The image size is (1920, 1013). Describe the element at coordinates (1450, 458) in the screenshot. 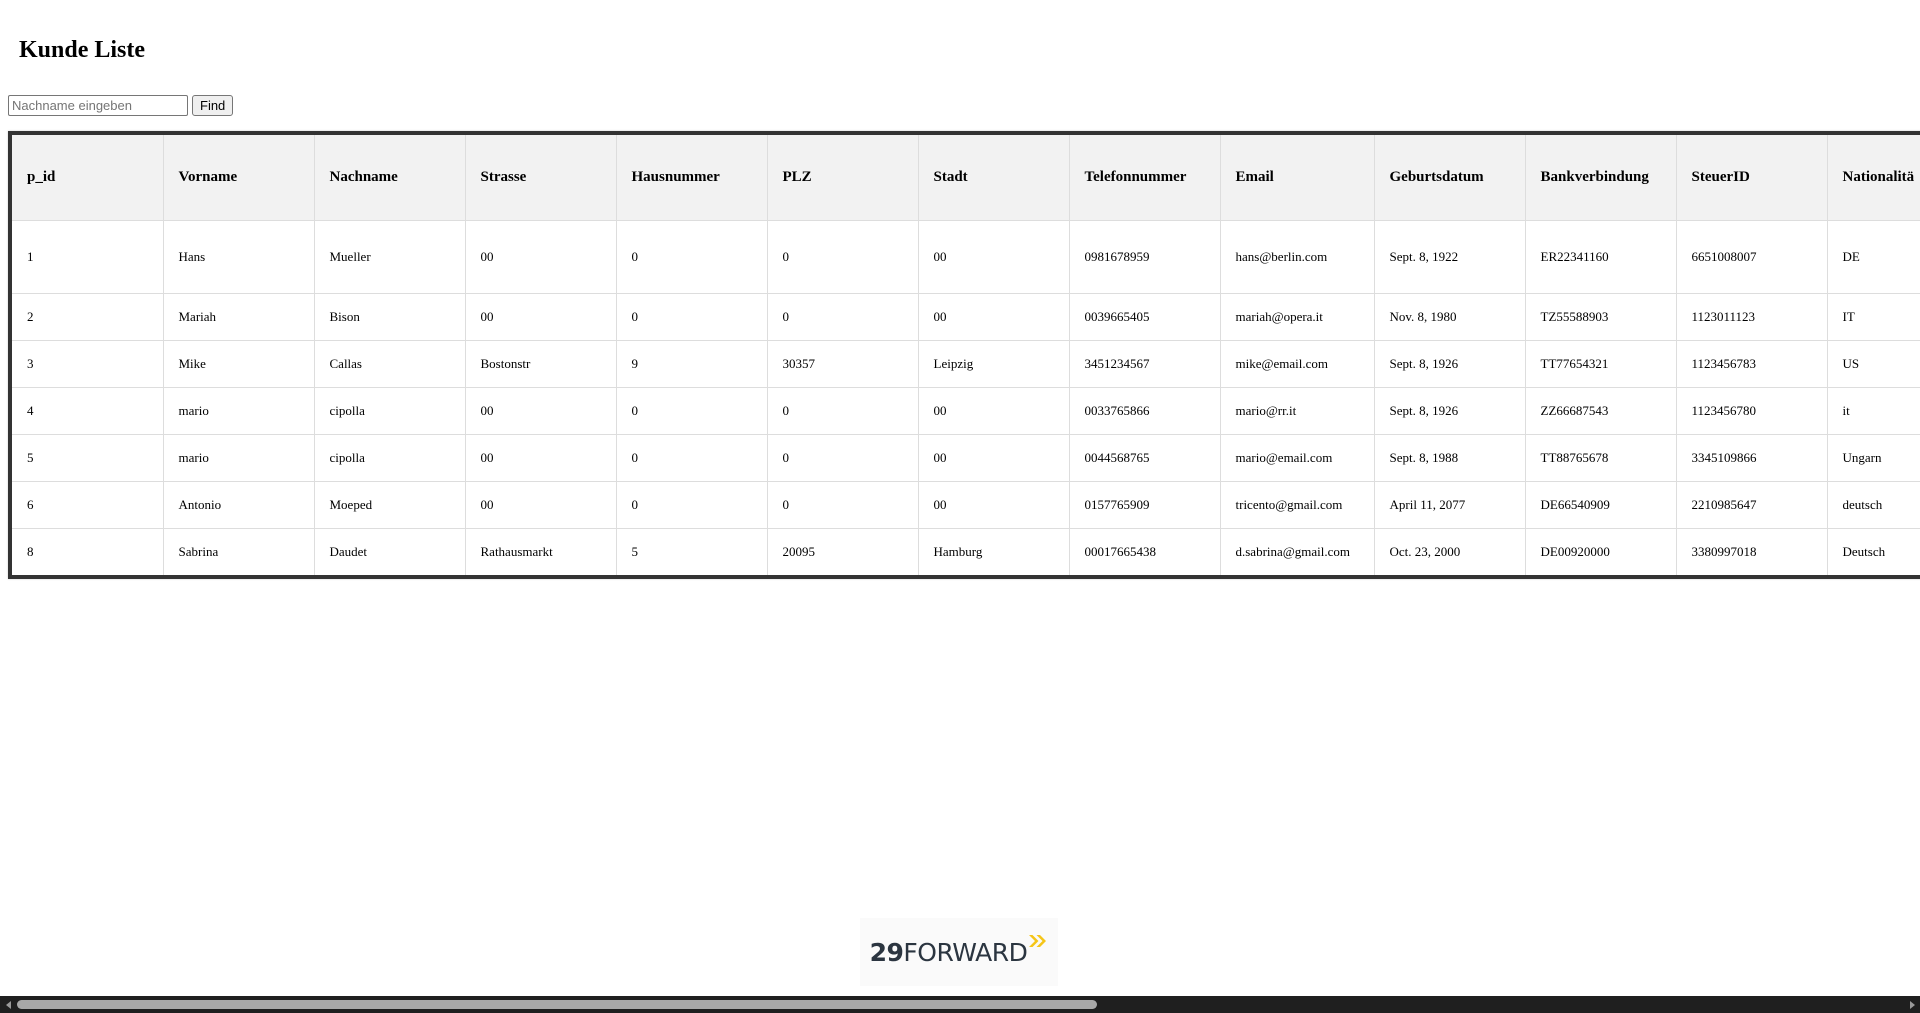

I see `table-cell: Sept. 8, 1988` at that location.